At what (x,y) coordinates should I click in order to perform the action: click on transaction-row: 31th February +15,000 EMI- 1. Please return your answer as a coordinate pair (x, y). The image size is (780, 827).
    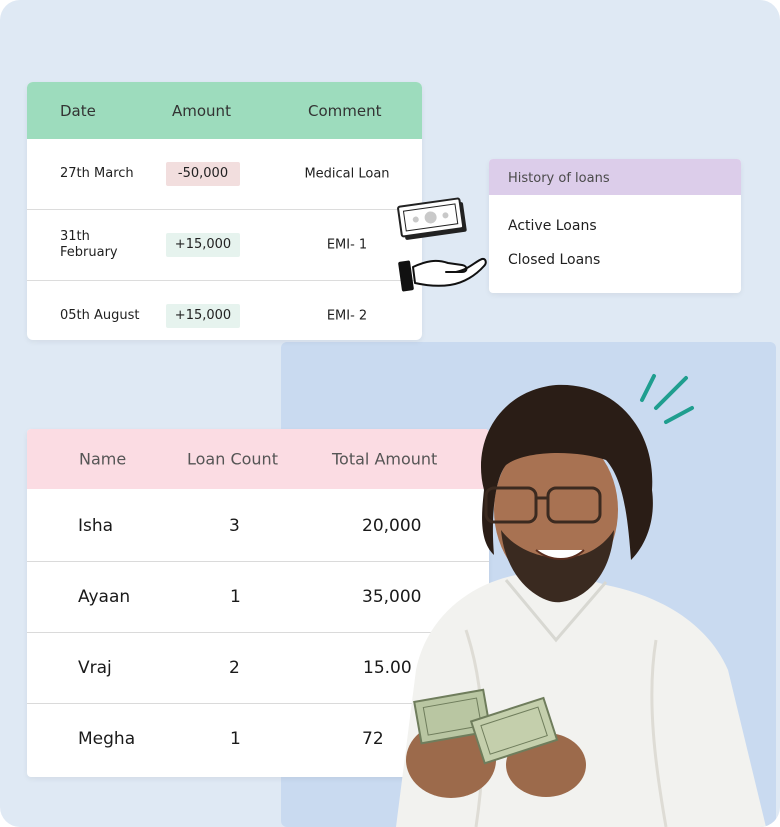
    Looking at the image, I should click on (224, 245).